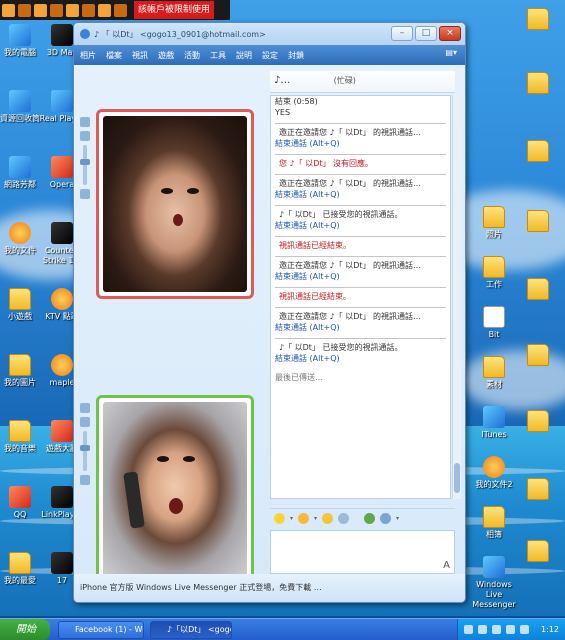 The height and width of the screenshot is (640, 565). I want to click on desktop-icon-label: 素材, so click(494, 384).